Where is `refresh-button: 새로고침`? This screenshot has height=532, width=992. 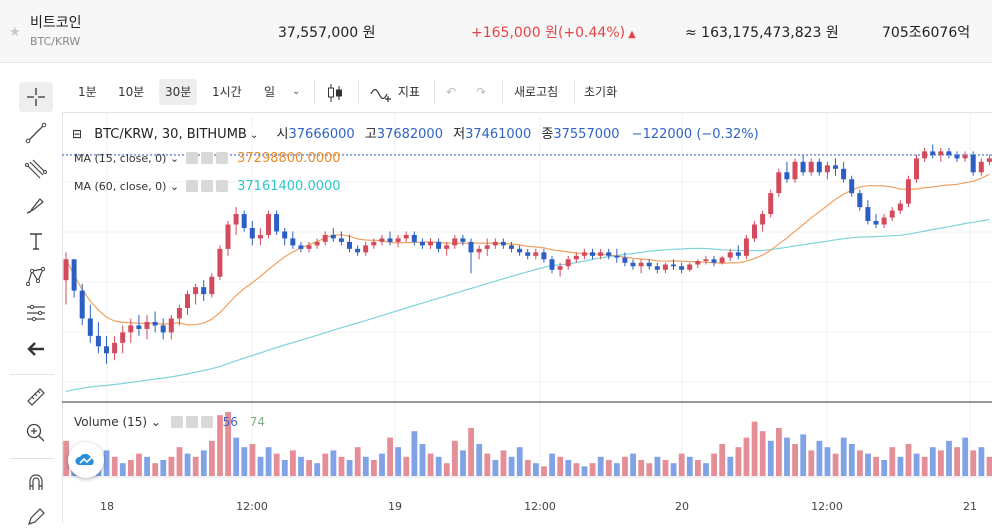 refresh-button: 새로고침 is located at coordinates (536, 92).